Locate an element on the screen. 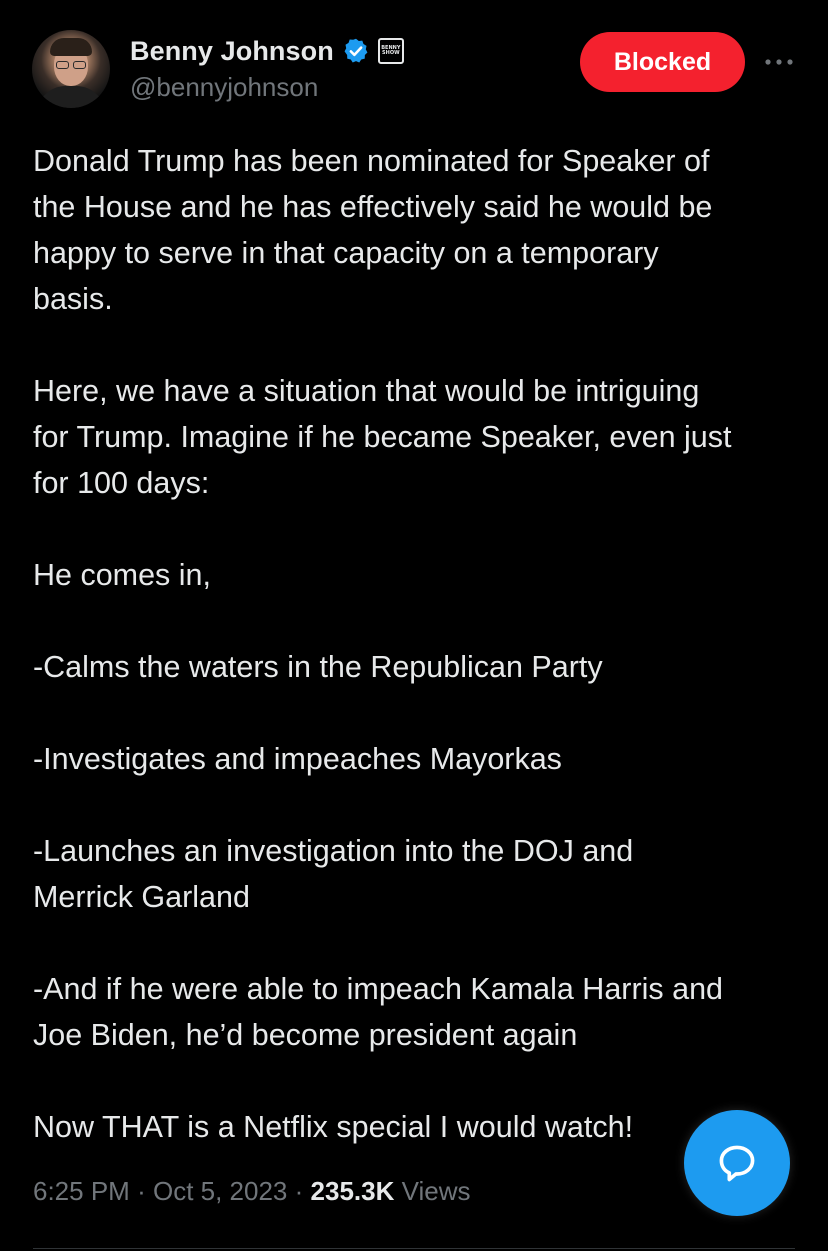  views-count: 235.3K is located at coordinates (352, 1191).